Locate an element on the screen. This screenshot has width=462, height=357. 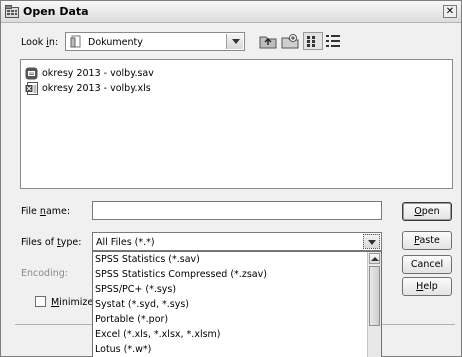
file-name: okresy 2013 - volby.sav is located at coordinates (98, 73).